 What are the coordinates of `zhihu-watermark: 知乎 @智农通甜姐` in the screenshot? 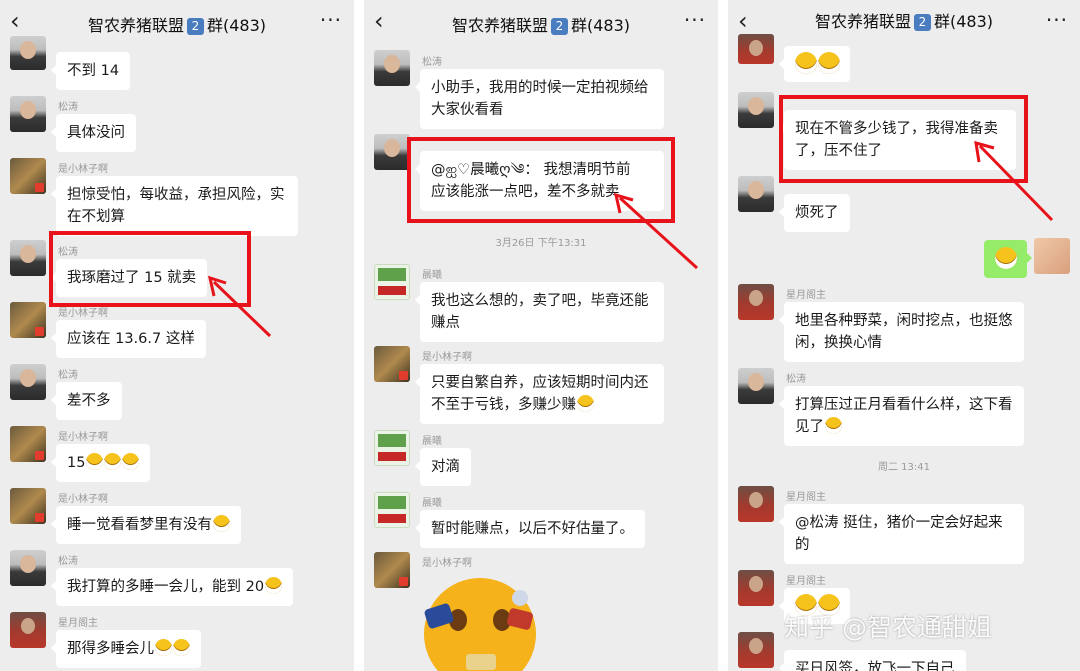 It's located at (888, 627).